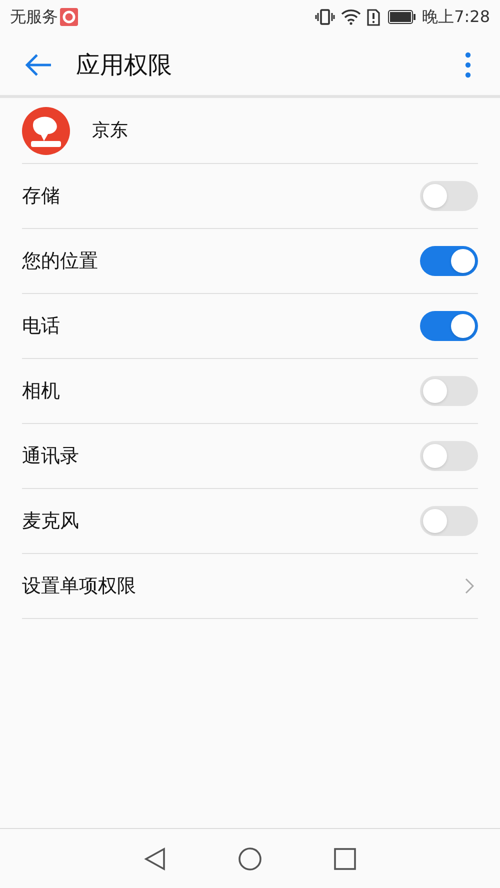  I want to click on home-nav-icon, so click(250, 858).